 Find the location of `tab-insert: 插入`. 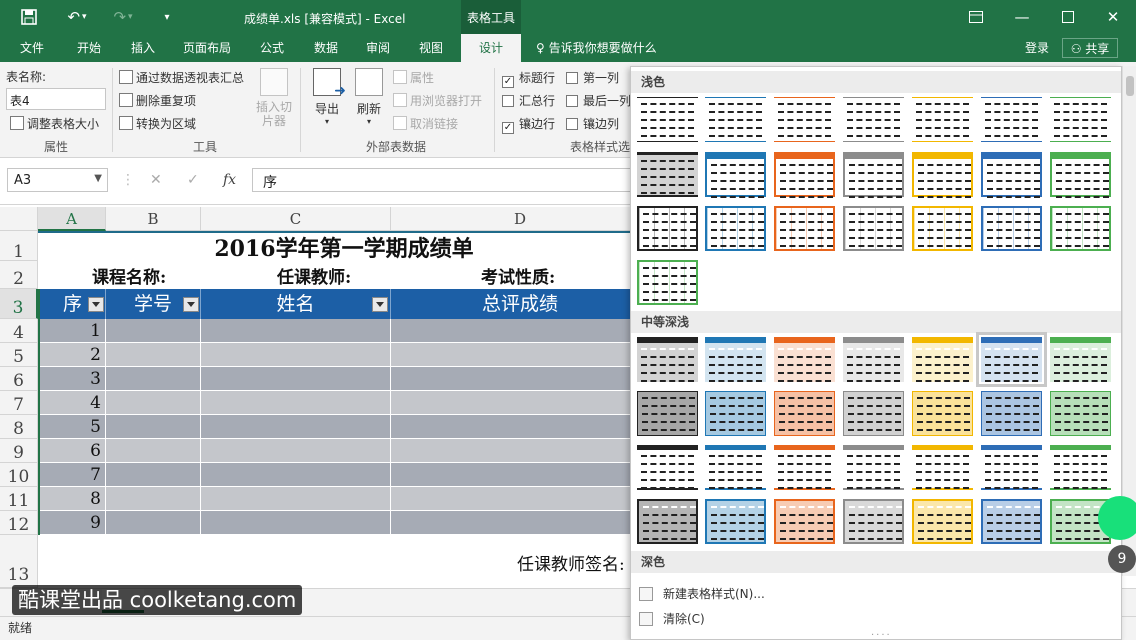

tab-insert: 插入 is located at coordinates (143, 48).